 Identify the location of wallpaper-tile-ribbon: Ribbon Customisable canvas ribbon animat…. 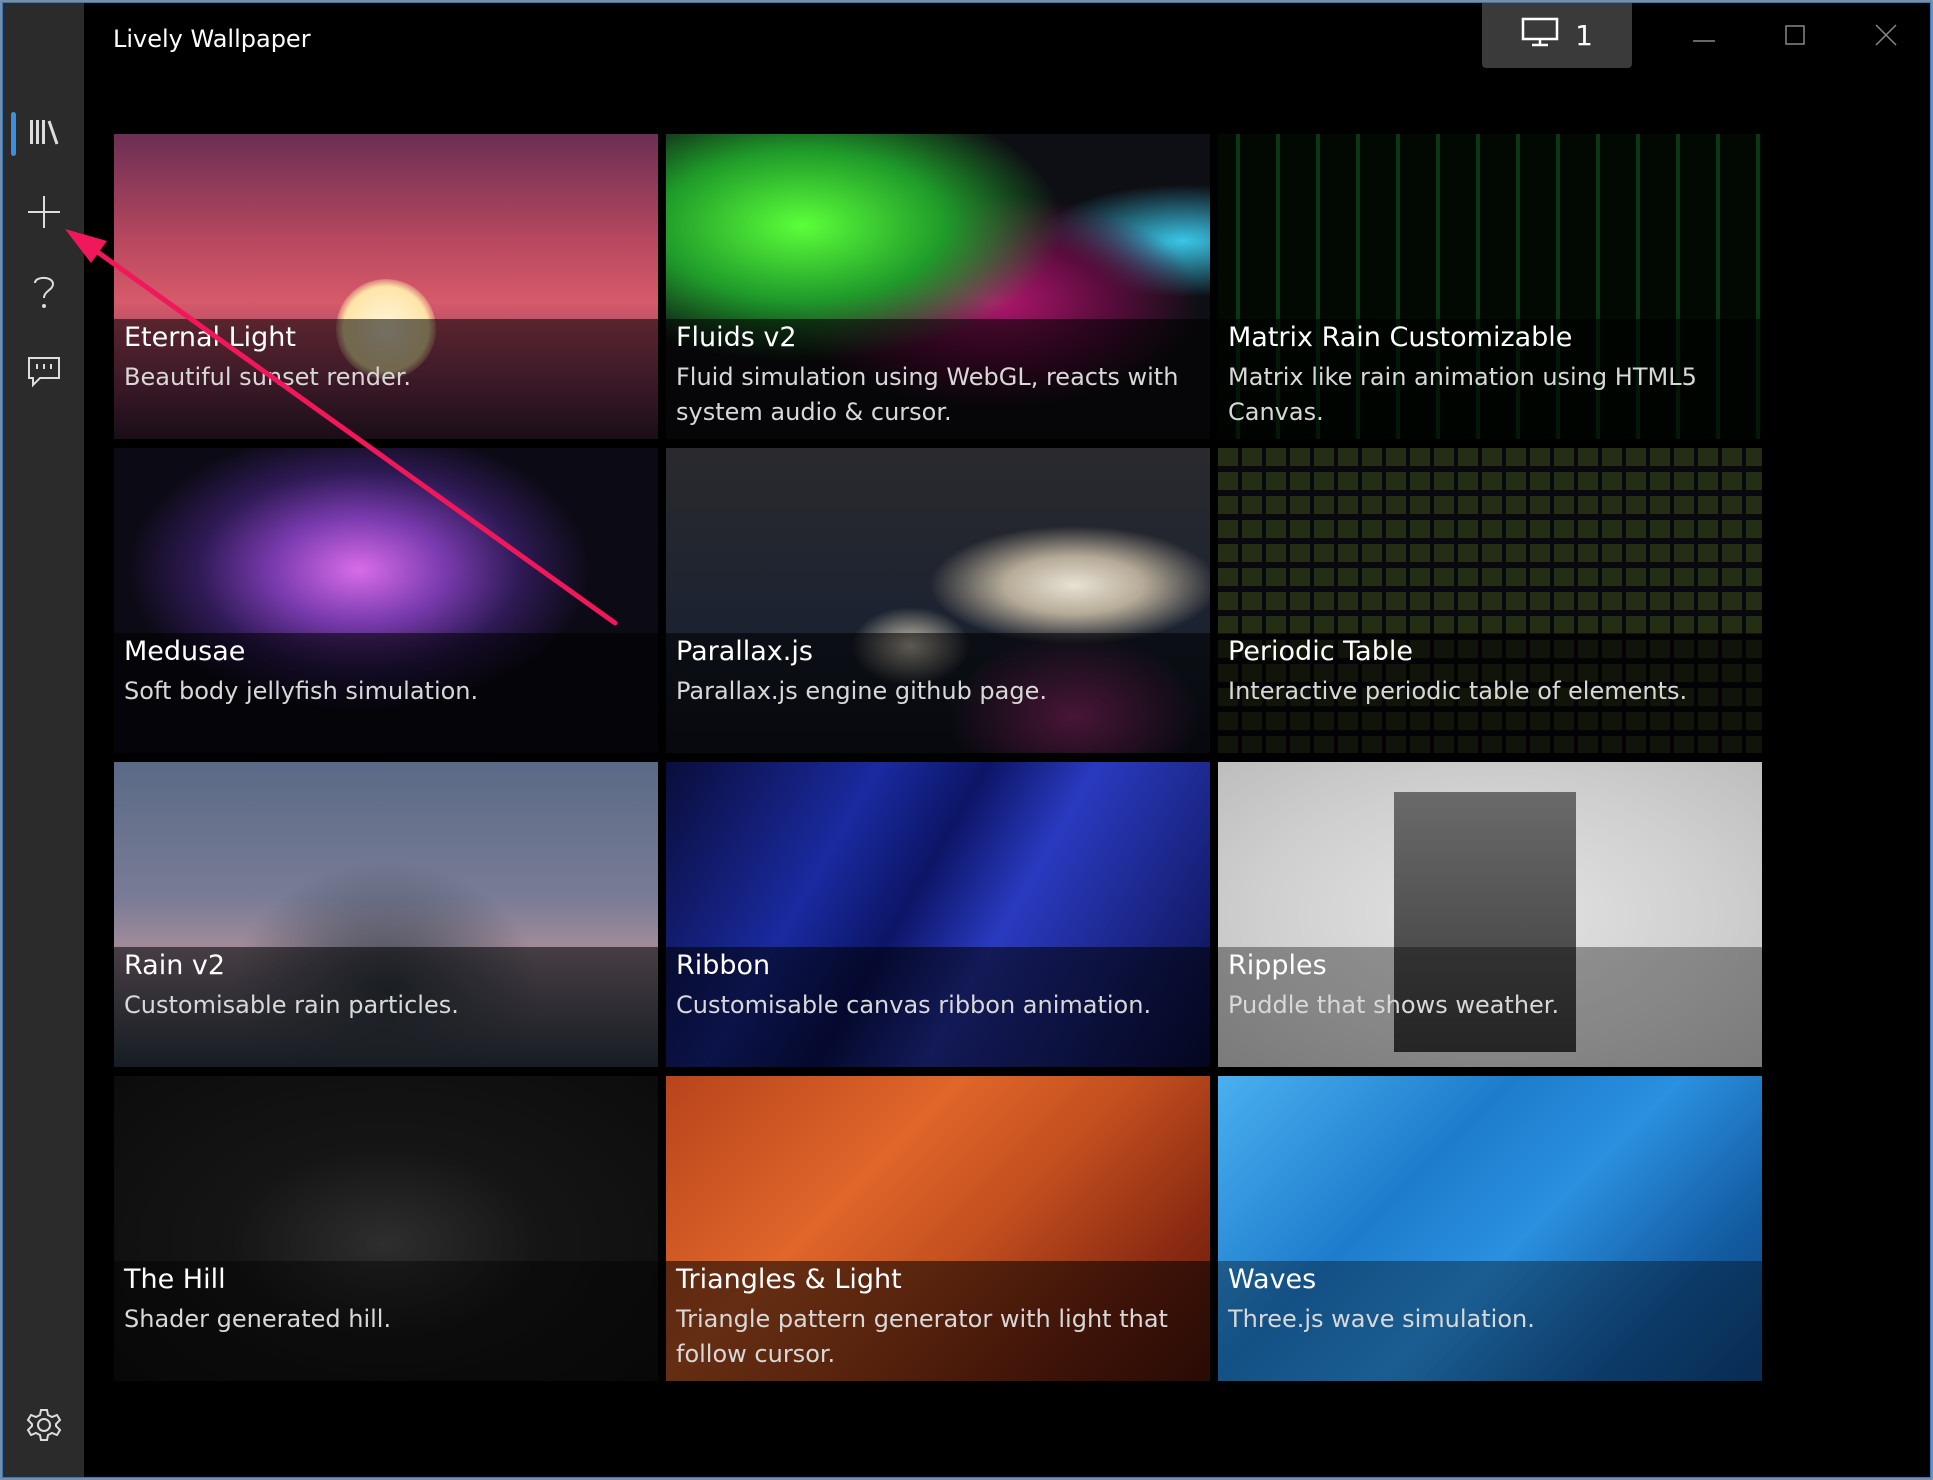
(938, 914).